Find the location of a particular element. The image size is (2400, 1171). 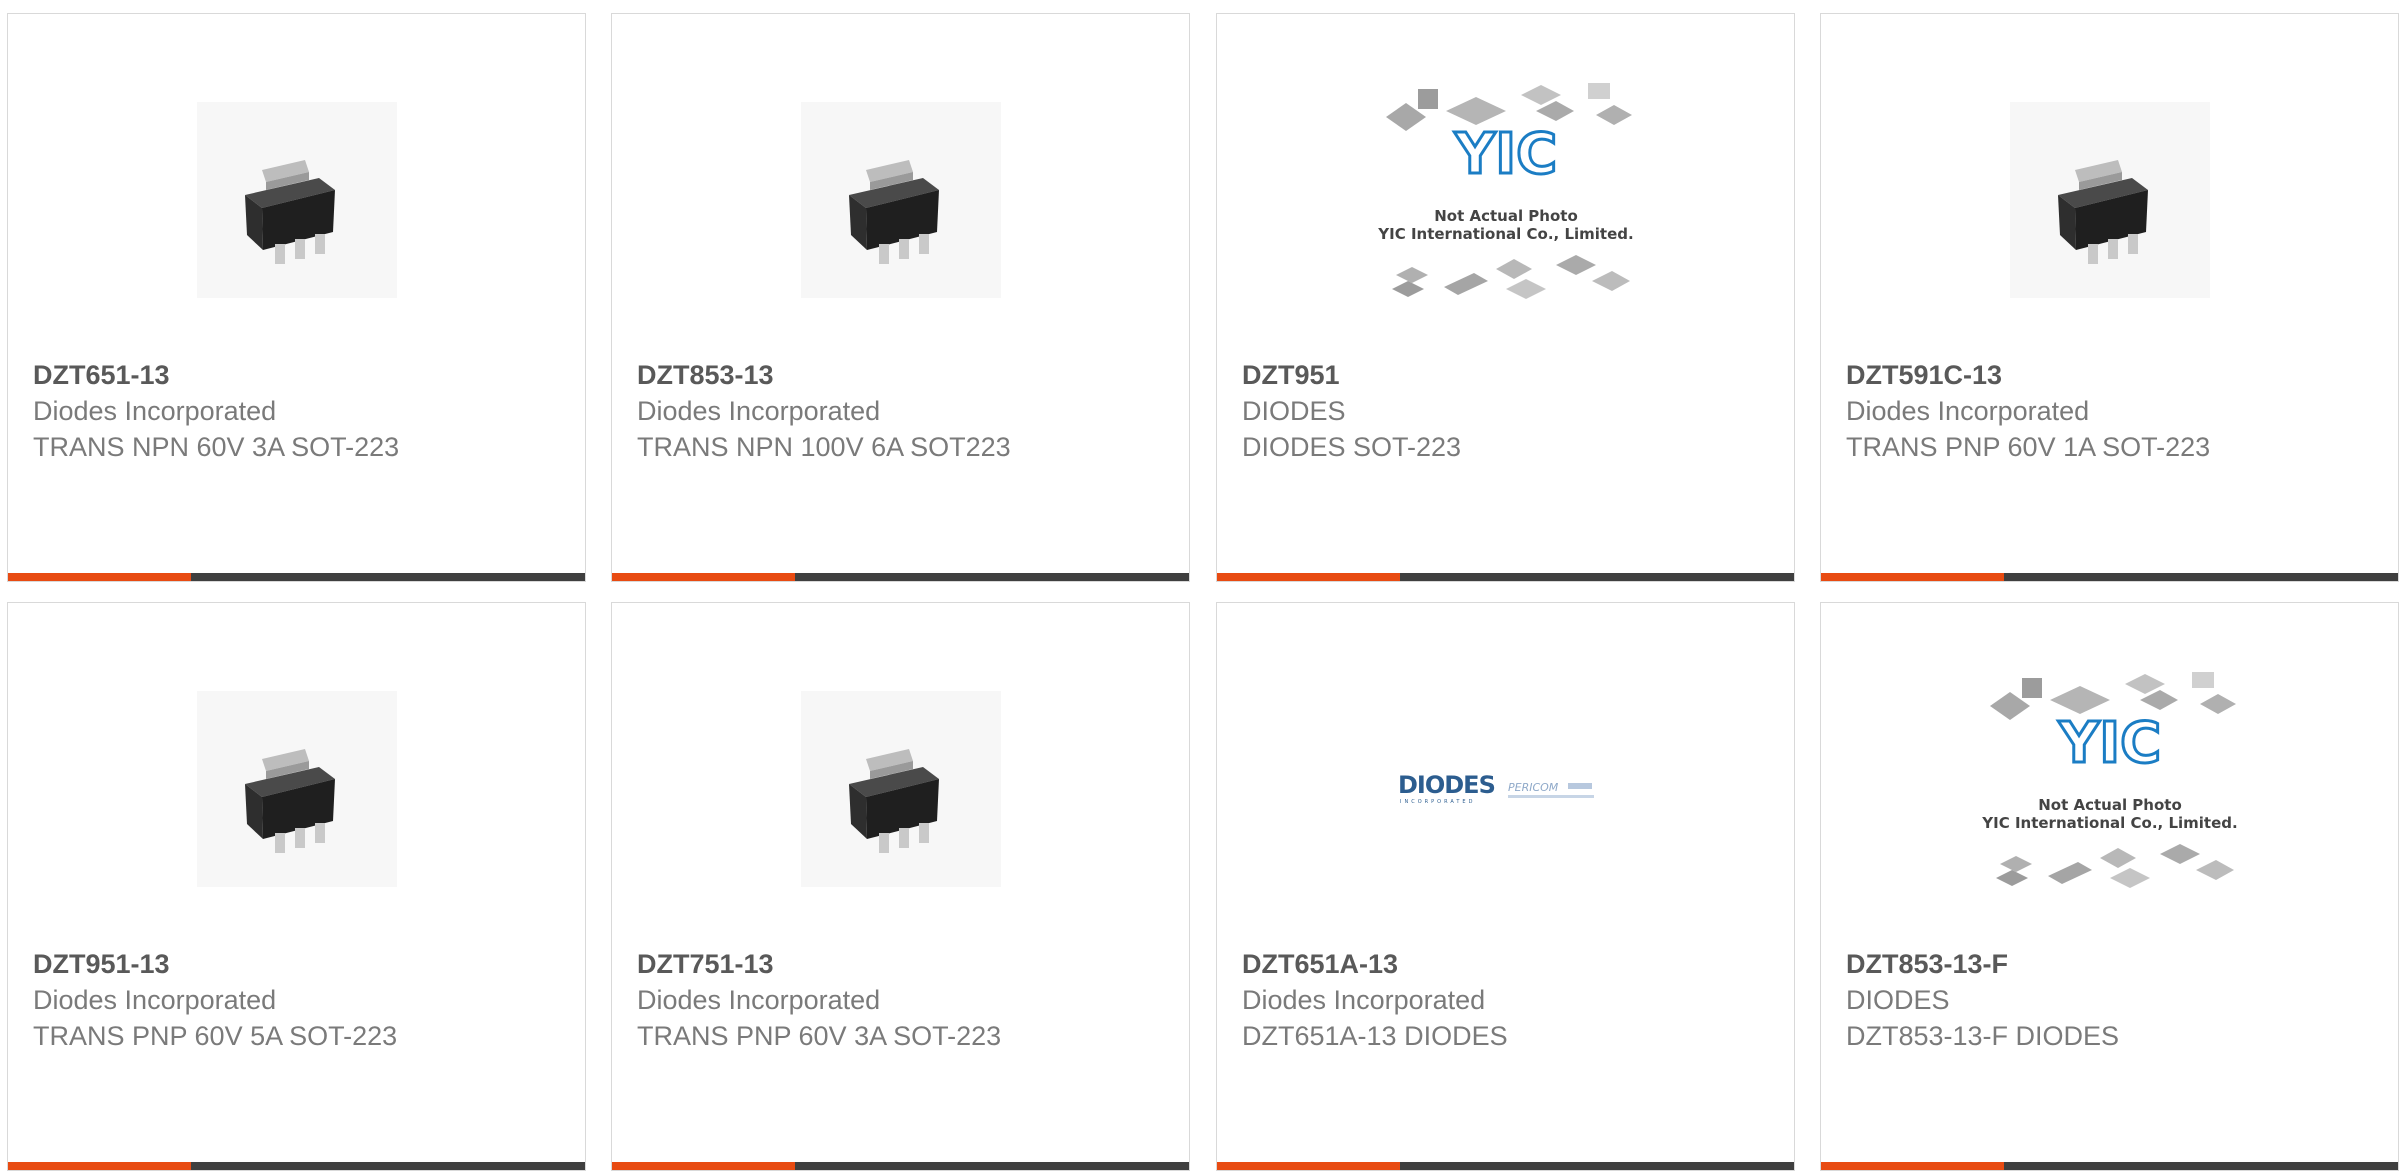

description: TRANS PNP 60V 3A SOT-223 is located at coordinates (819, 1036).